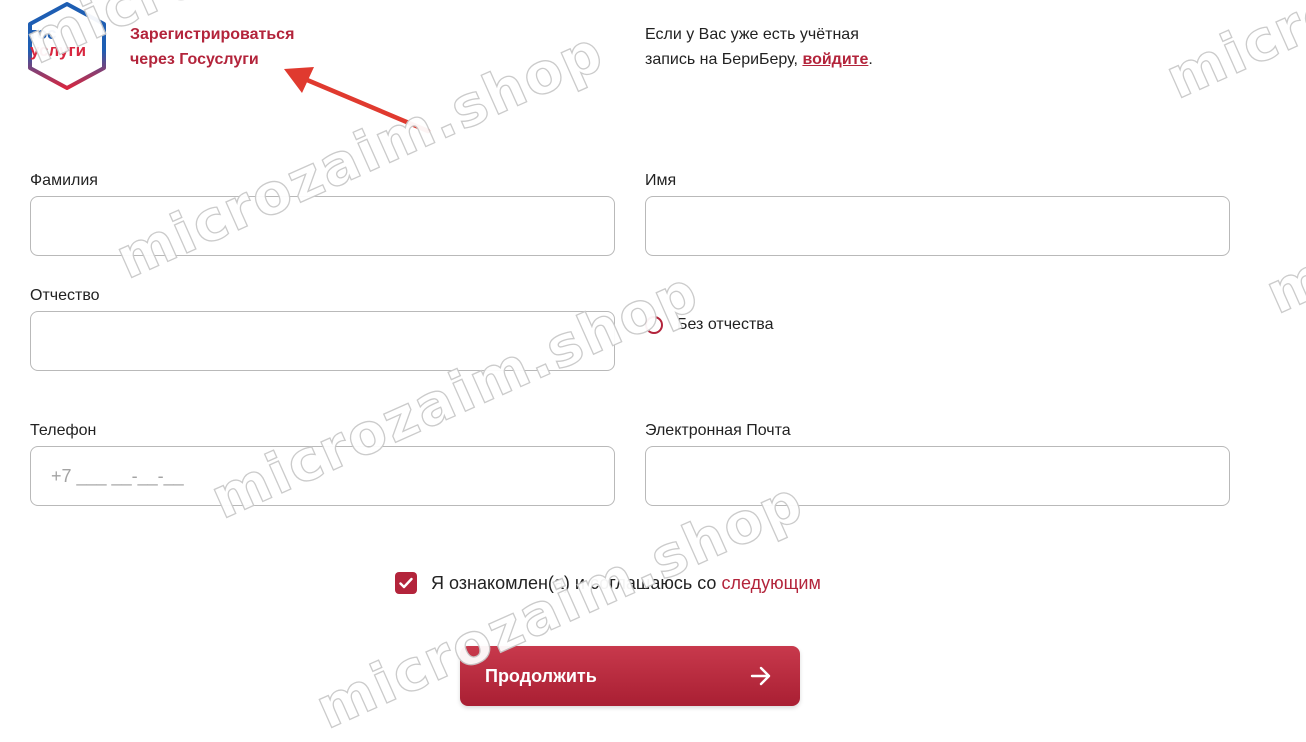  What do you see at coordinates (630, 676) in the screenshot?
I see `continue-button: Продолжить` at bounding box center [630, 676].